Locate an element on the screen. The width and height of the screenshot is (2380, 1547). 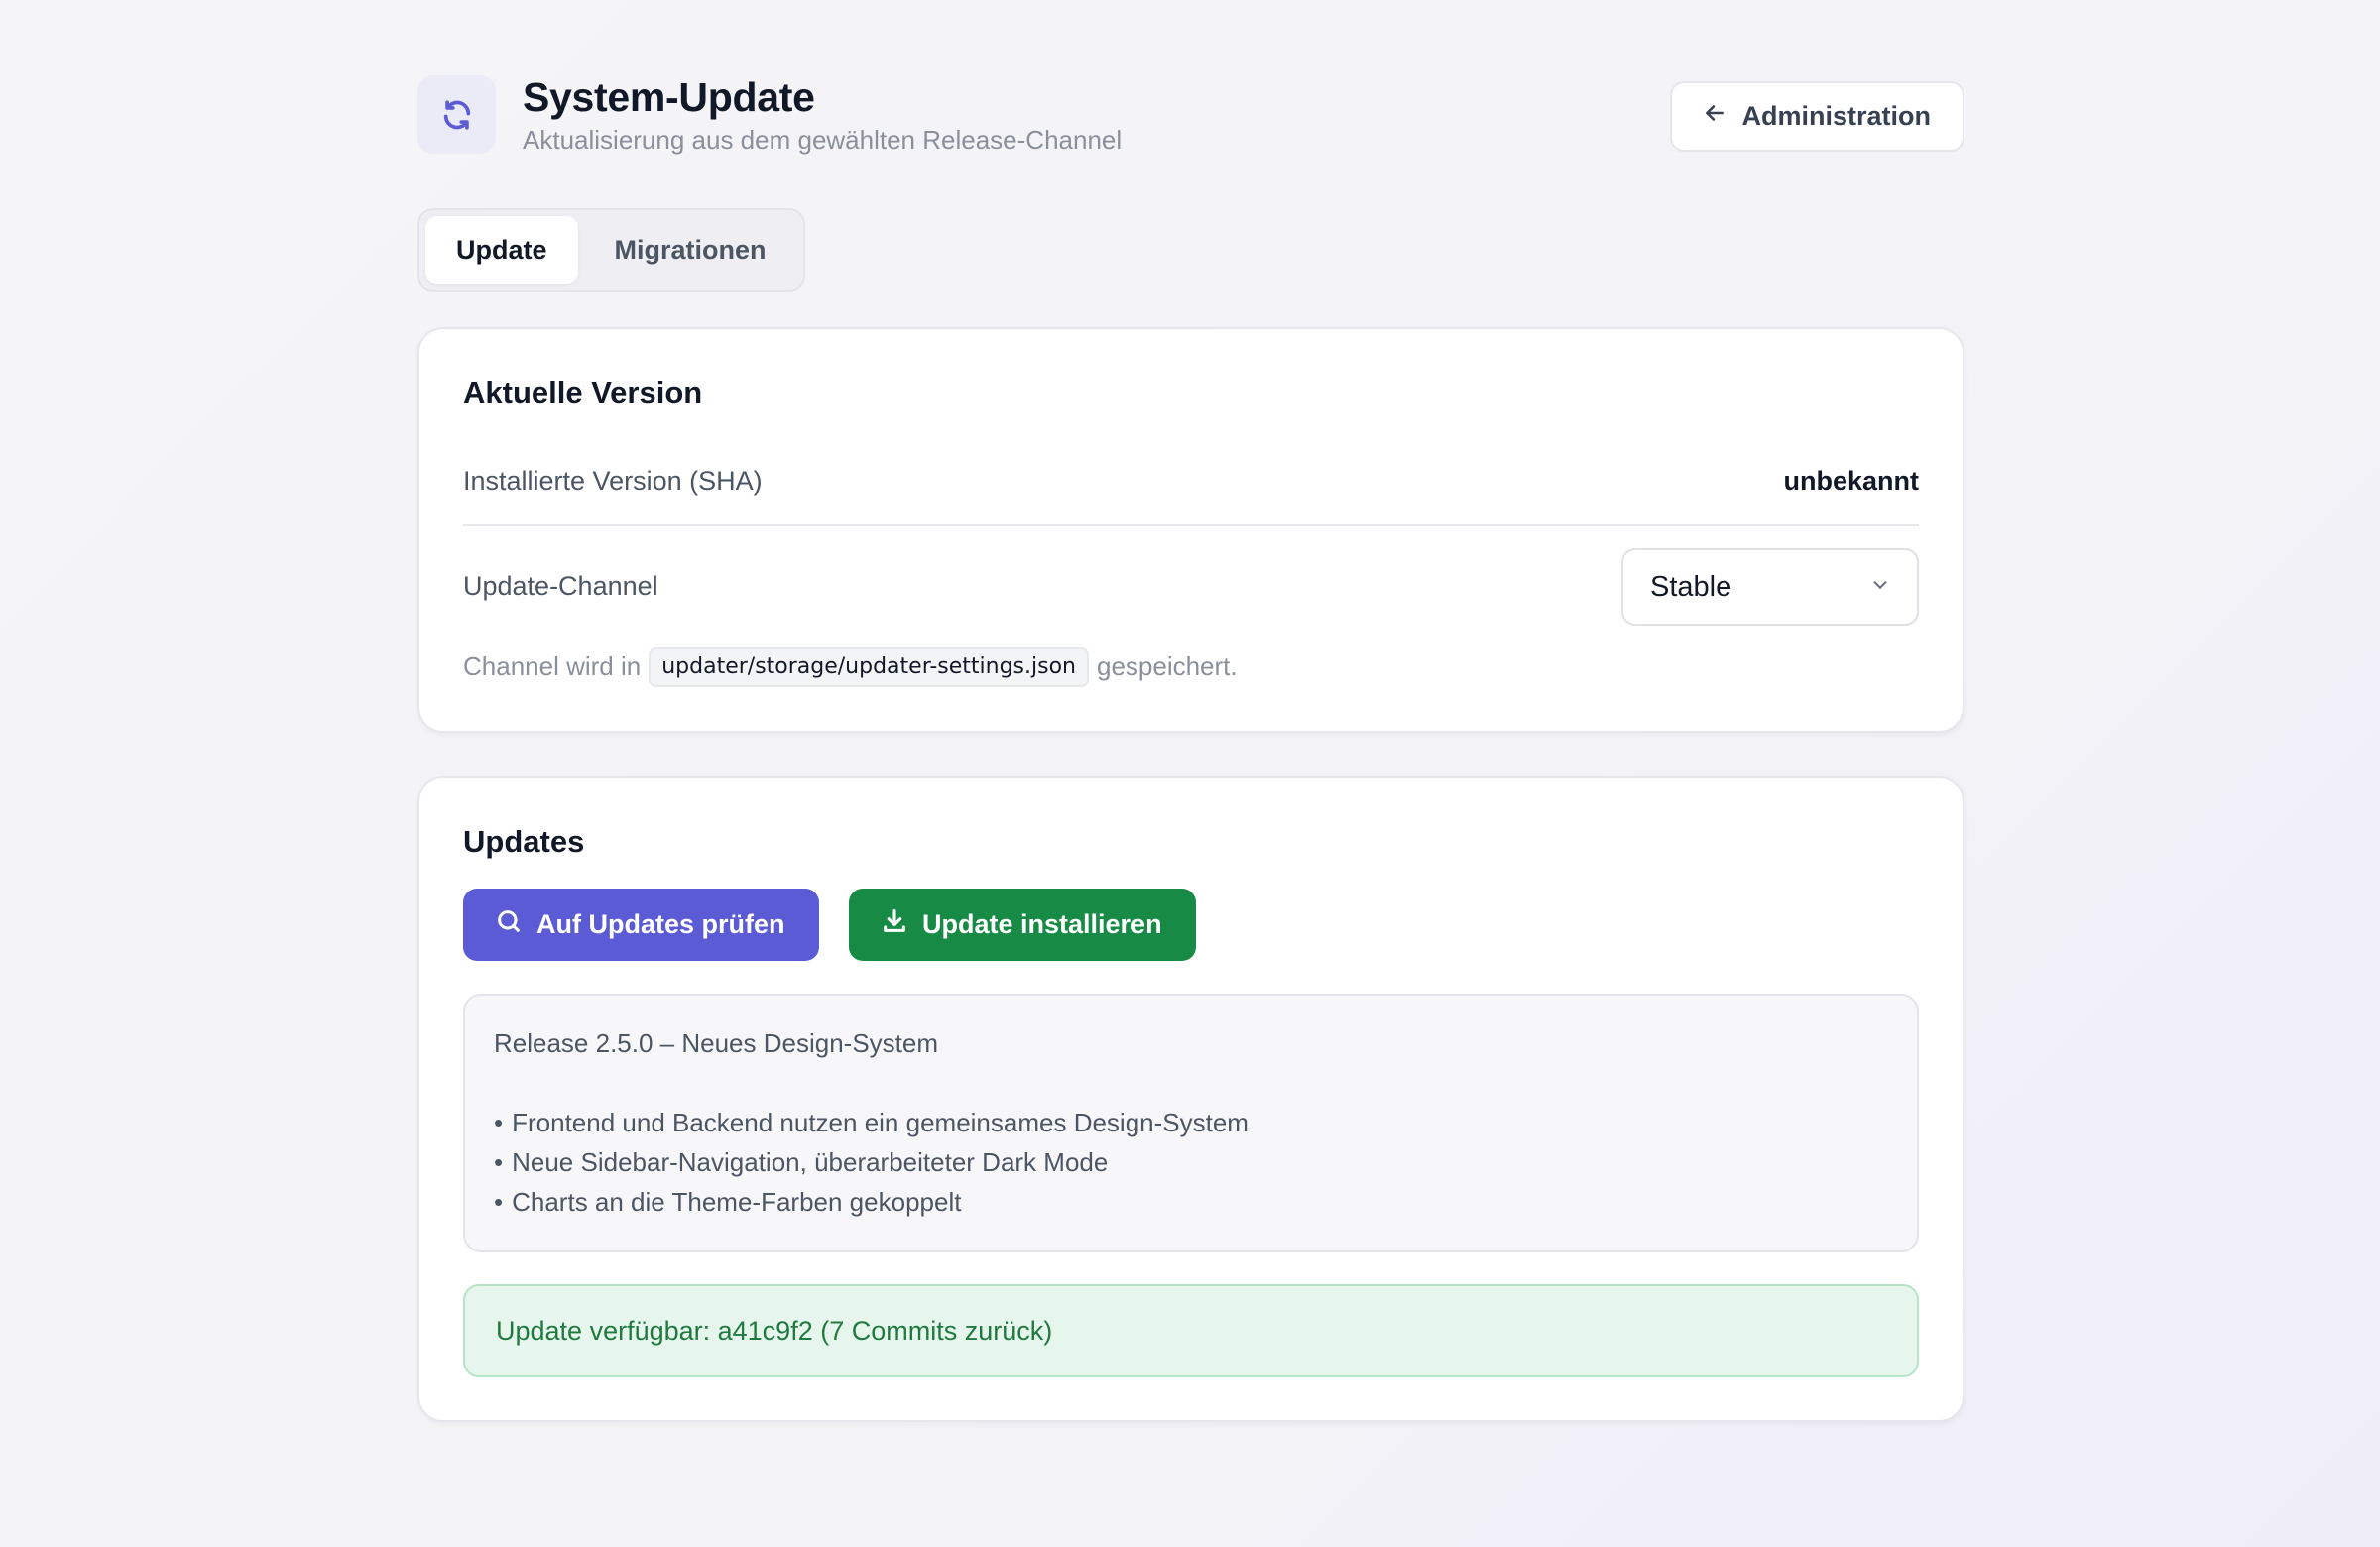
channel-select-value: Stable is located at coordinates (1691, 586).